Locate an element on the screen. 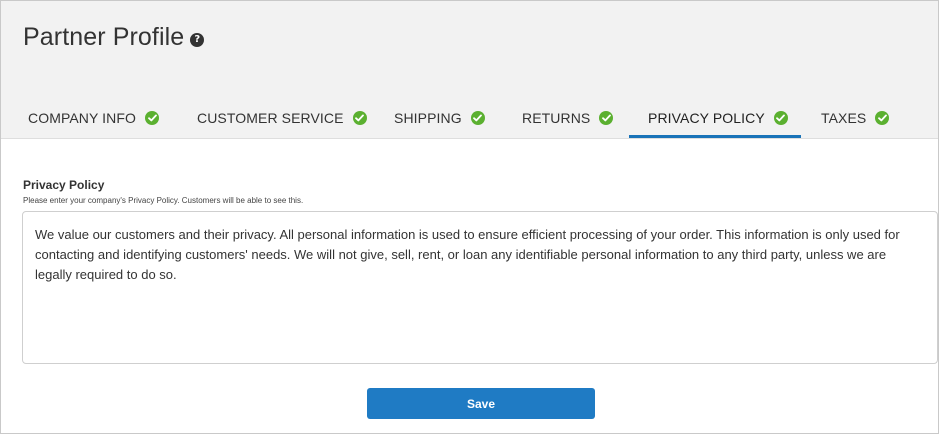 The width and height of the screenshot is (939, 434). privacy-policy-label: Privacy Policy is located at coordinates (64, 185).